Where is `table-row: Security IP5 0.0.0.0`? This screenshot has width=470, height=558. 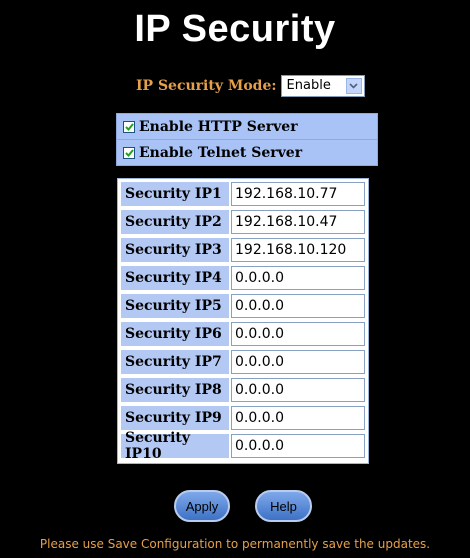 table-row: Security IP5 0.0.0.0 is located at coordinates (243, 306).